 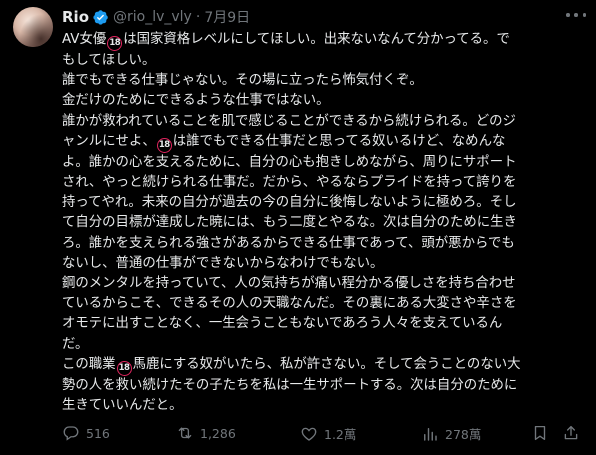 I want to click on heart-icon, so click(x=309, y=434).